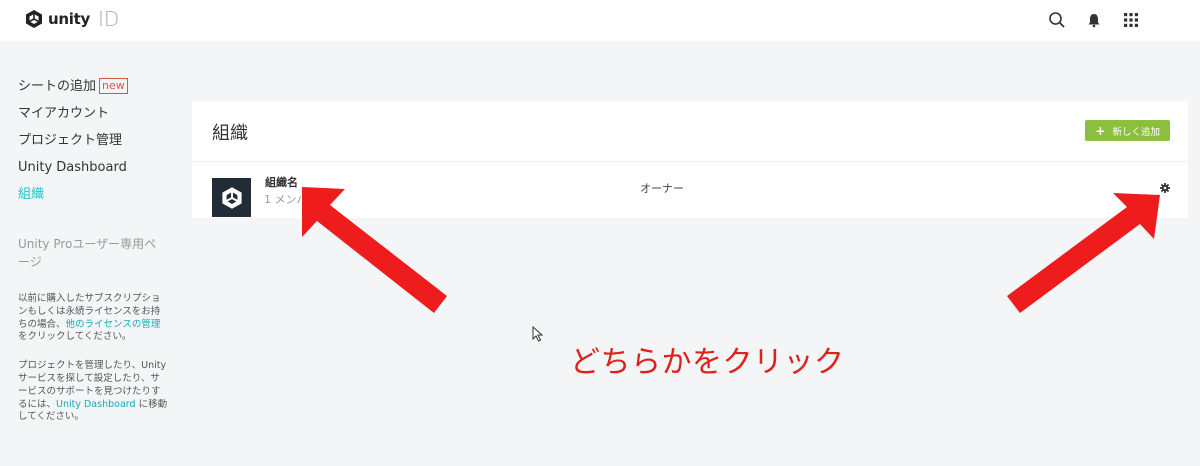 This screenshot has height=466, width=1200. Describe the element at coordinates (538, 334) in the screenshot. I see `mouse-cursor-icon` at that location.